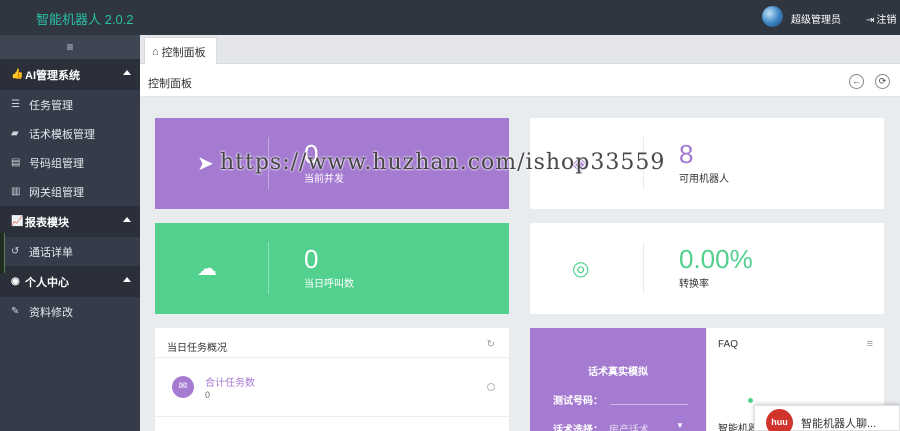 This screenshot has height=431, width=900. What do you see at coordinates (618, 379) in the screenshot?
I see `script-simulation-panel: 话术真实模拟 测试号码： 话术选择： 房产话术 ▼` at bounding box center [618, 379].